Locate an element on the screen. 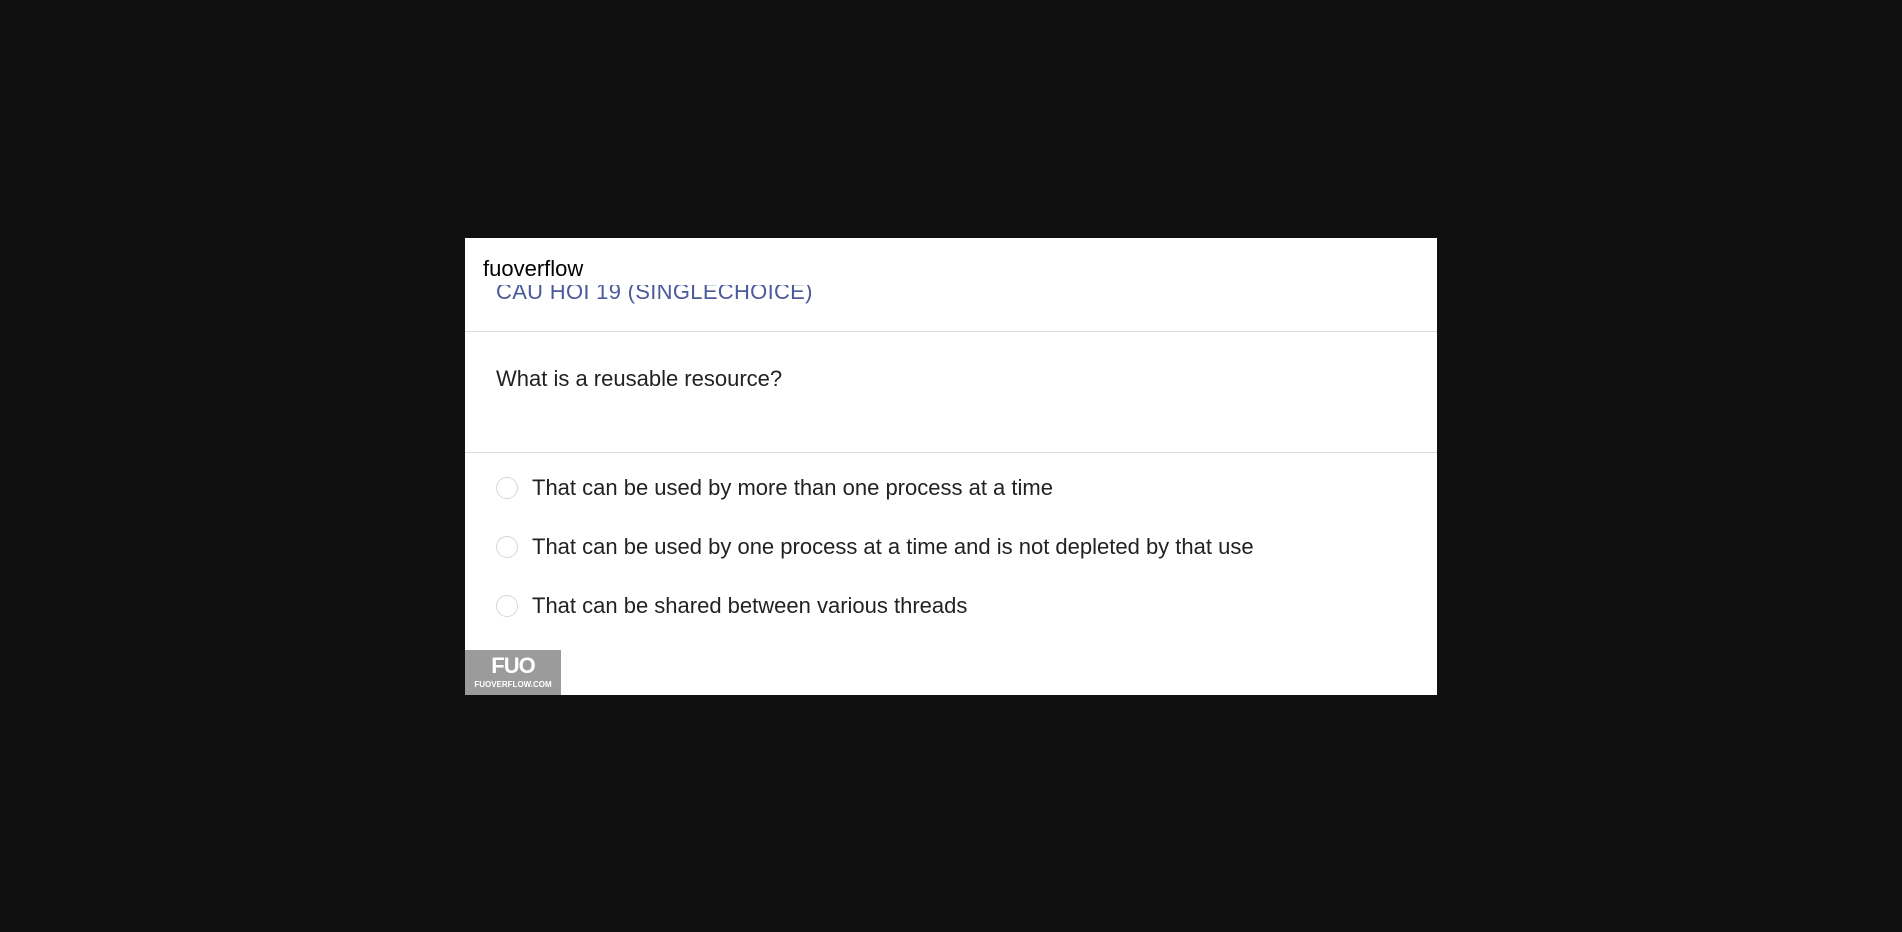 This screenshot has width=1902, height=932. fuoverflow-logo: FUO FUOVERFLOW.COM is located at coordinates (513, 672).